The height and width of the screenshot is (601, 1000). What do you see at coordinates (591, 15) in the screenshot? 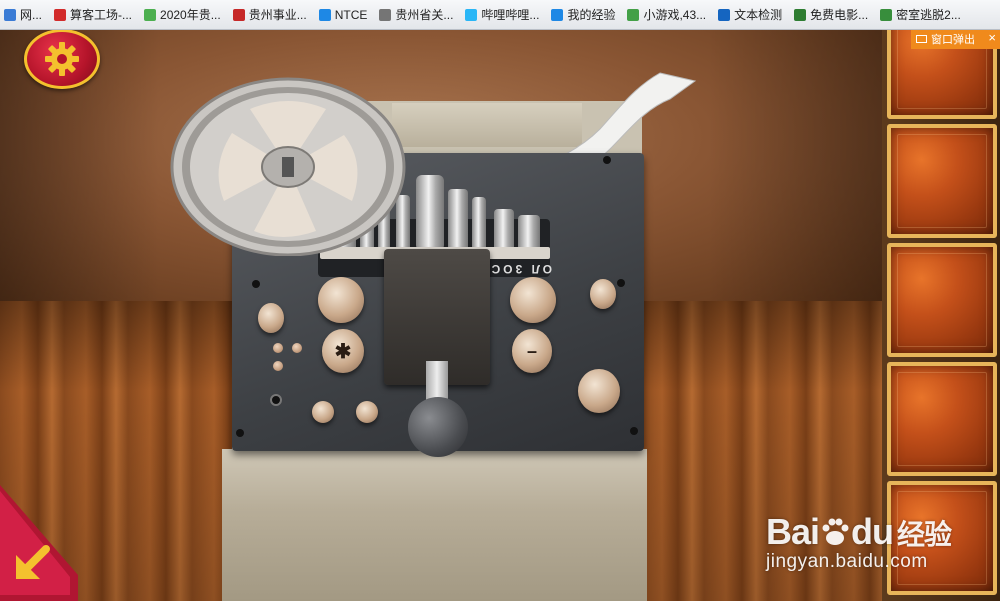
I see `bookmark-label: 我的经验` at bounding box center [591, 15].